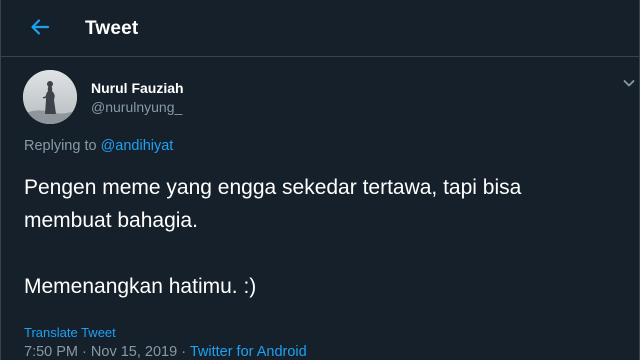 The width and height of the screenshot is (640, 360). What do you see at coordinates (70, 333) in the screenshot?
I see `translate-tweet-link: Translate Tweet` at bounding box center [70, 333].